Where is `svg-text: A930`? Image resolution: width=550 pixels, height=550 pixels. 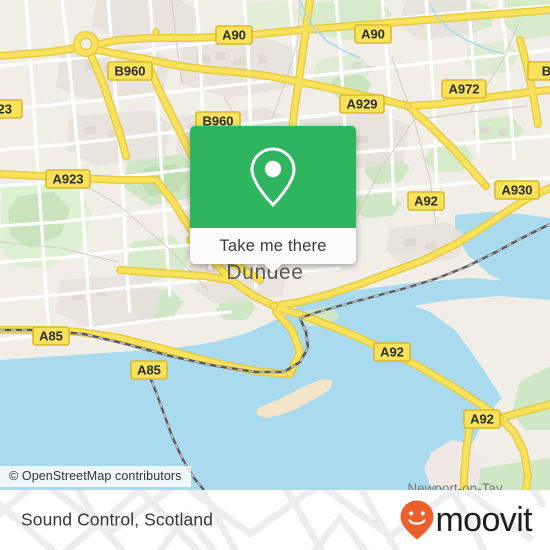
svg-text: A930 is located at coordinates (516, 190).